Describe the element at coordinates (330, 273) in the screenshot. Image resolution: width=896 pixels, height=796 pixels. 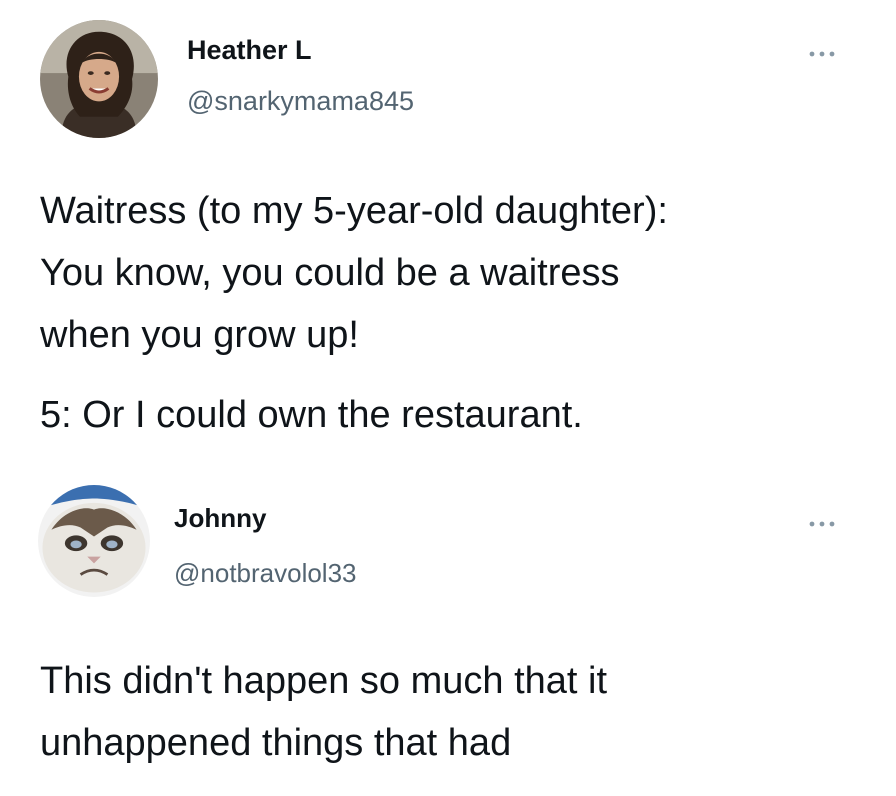
I see `tweet-text-line: You know, you could be a waitress` at that location.